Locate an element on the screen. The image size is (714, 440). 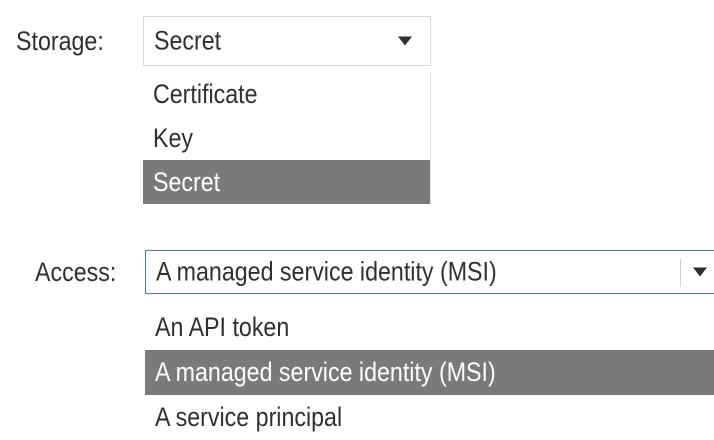
option-label: A managed service identity (MSI) is located at coordinates (325, 372).